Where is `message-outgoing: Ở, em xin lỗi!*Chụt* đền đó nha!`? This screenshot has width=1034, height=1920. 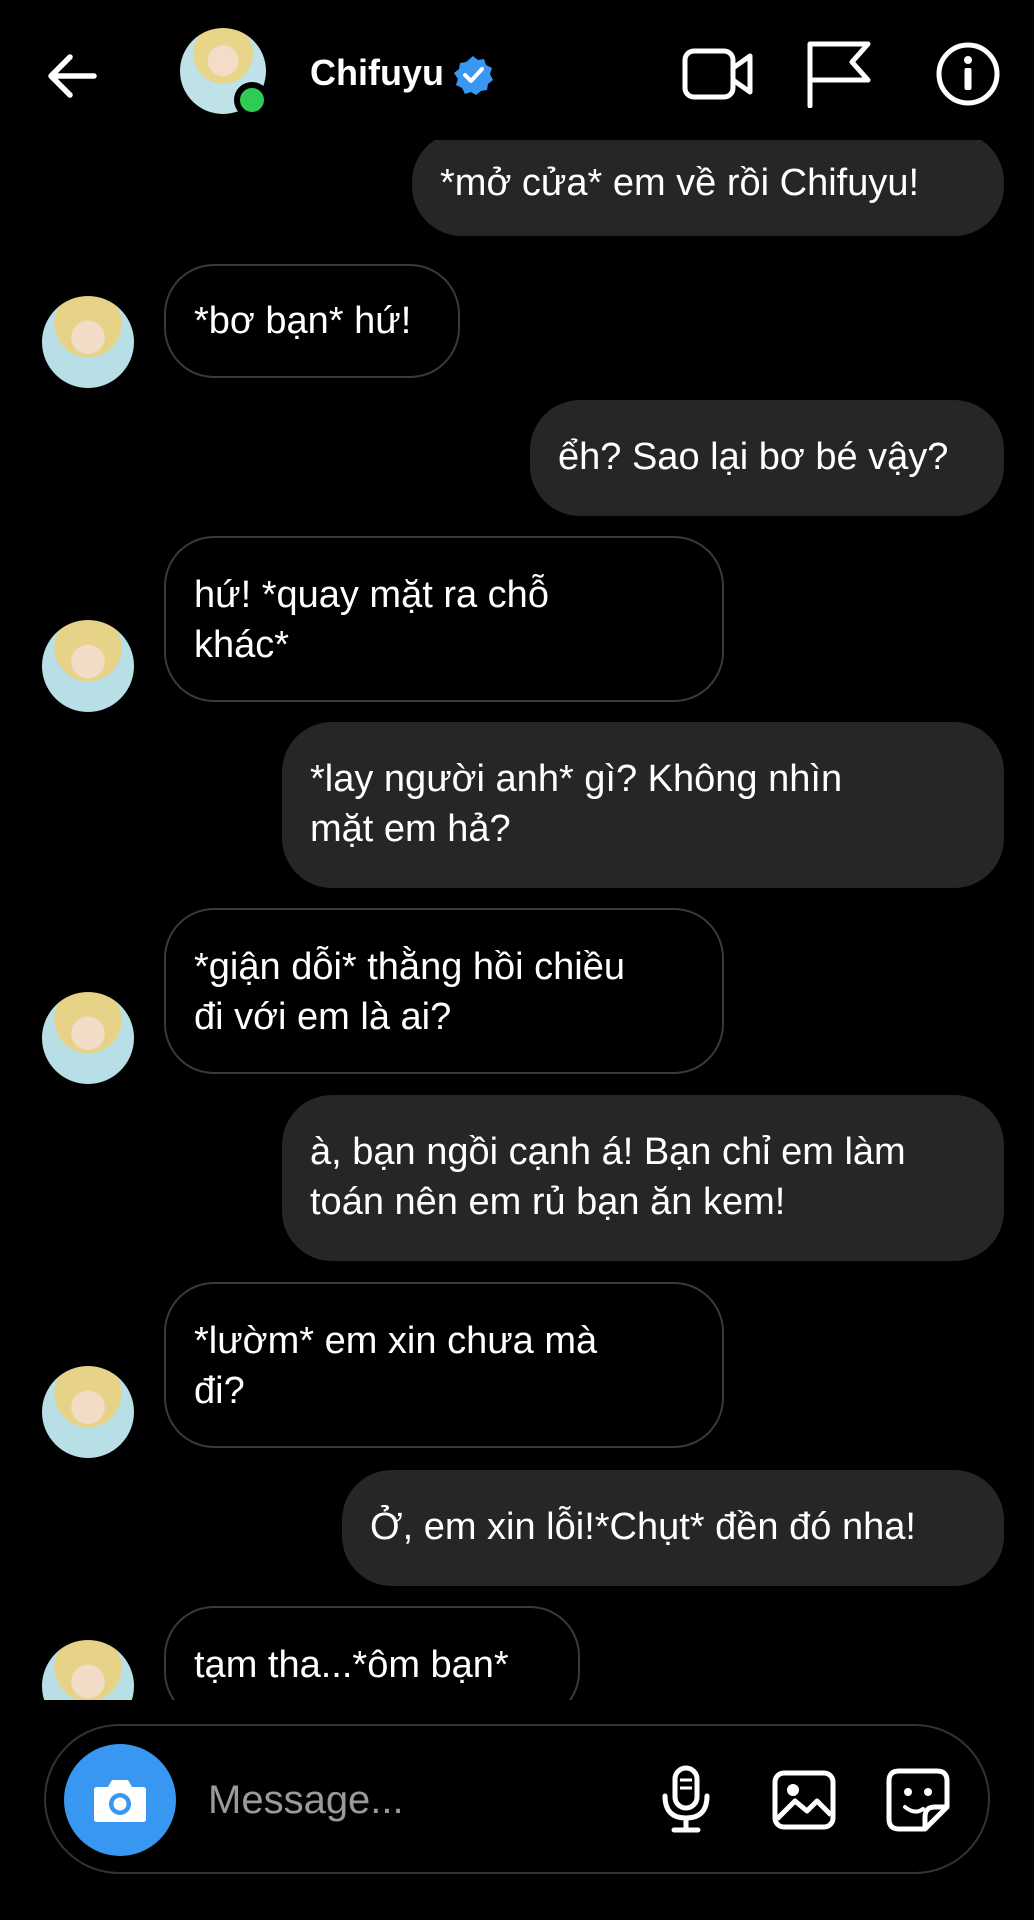 message-outgoing: Ở, em xin lỗi!*Chụt* đền đó nha! is located at coordinates (673, 1528).